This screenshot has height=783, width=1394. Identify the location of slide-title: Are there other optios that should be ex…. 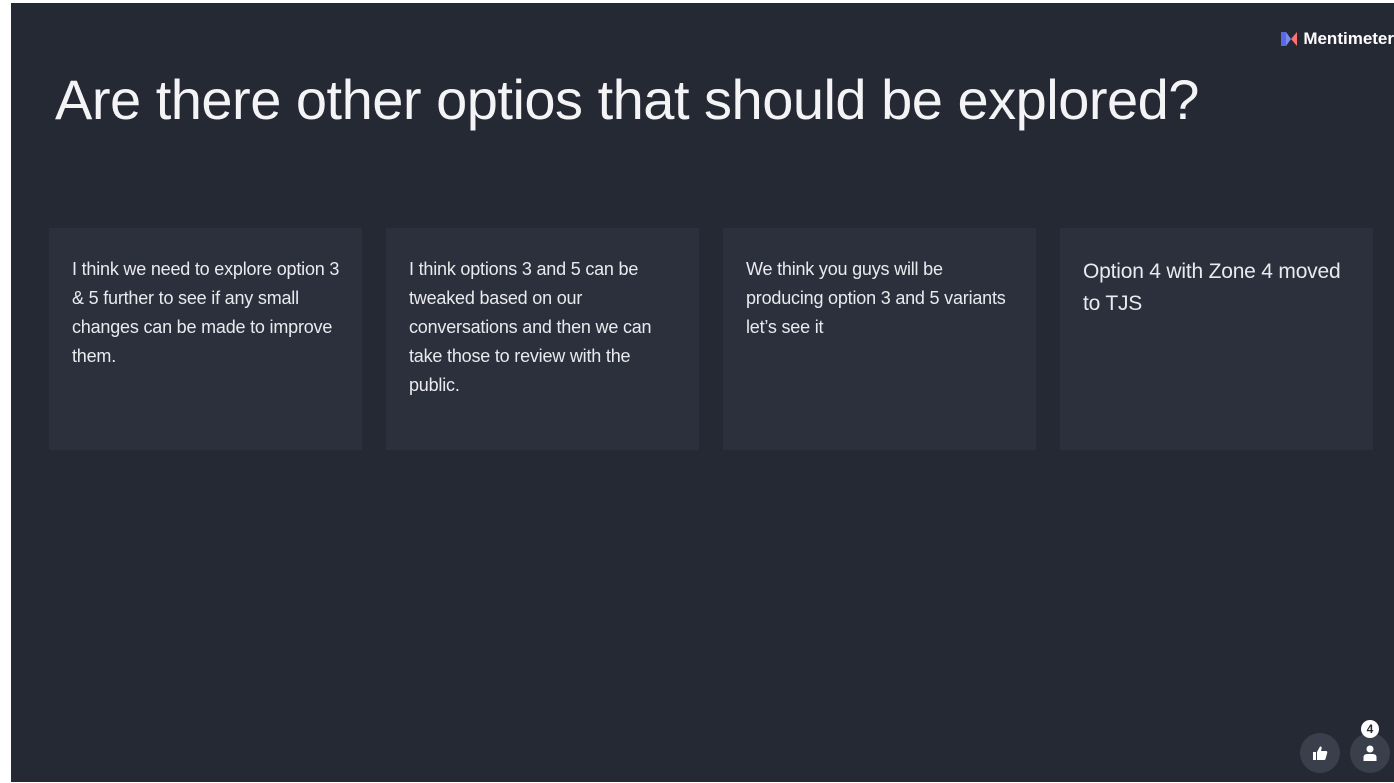
(627, 99).